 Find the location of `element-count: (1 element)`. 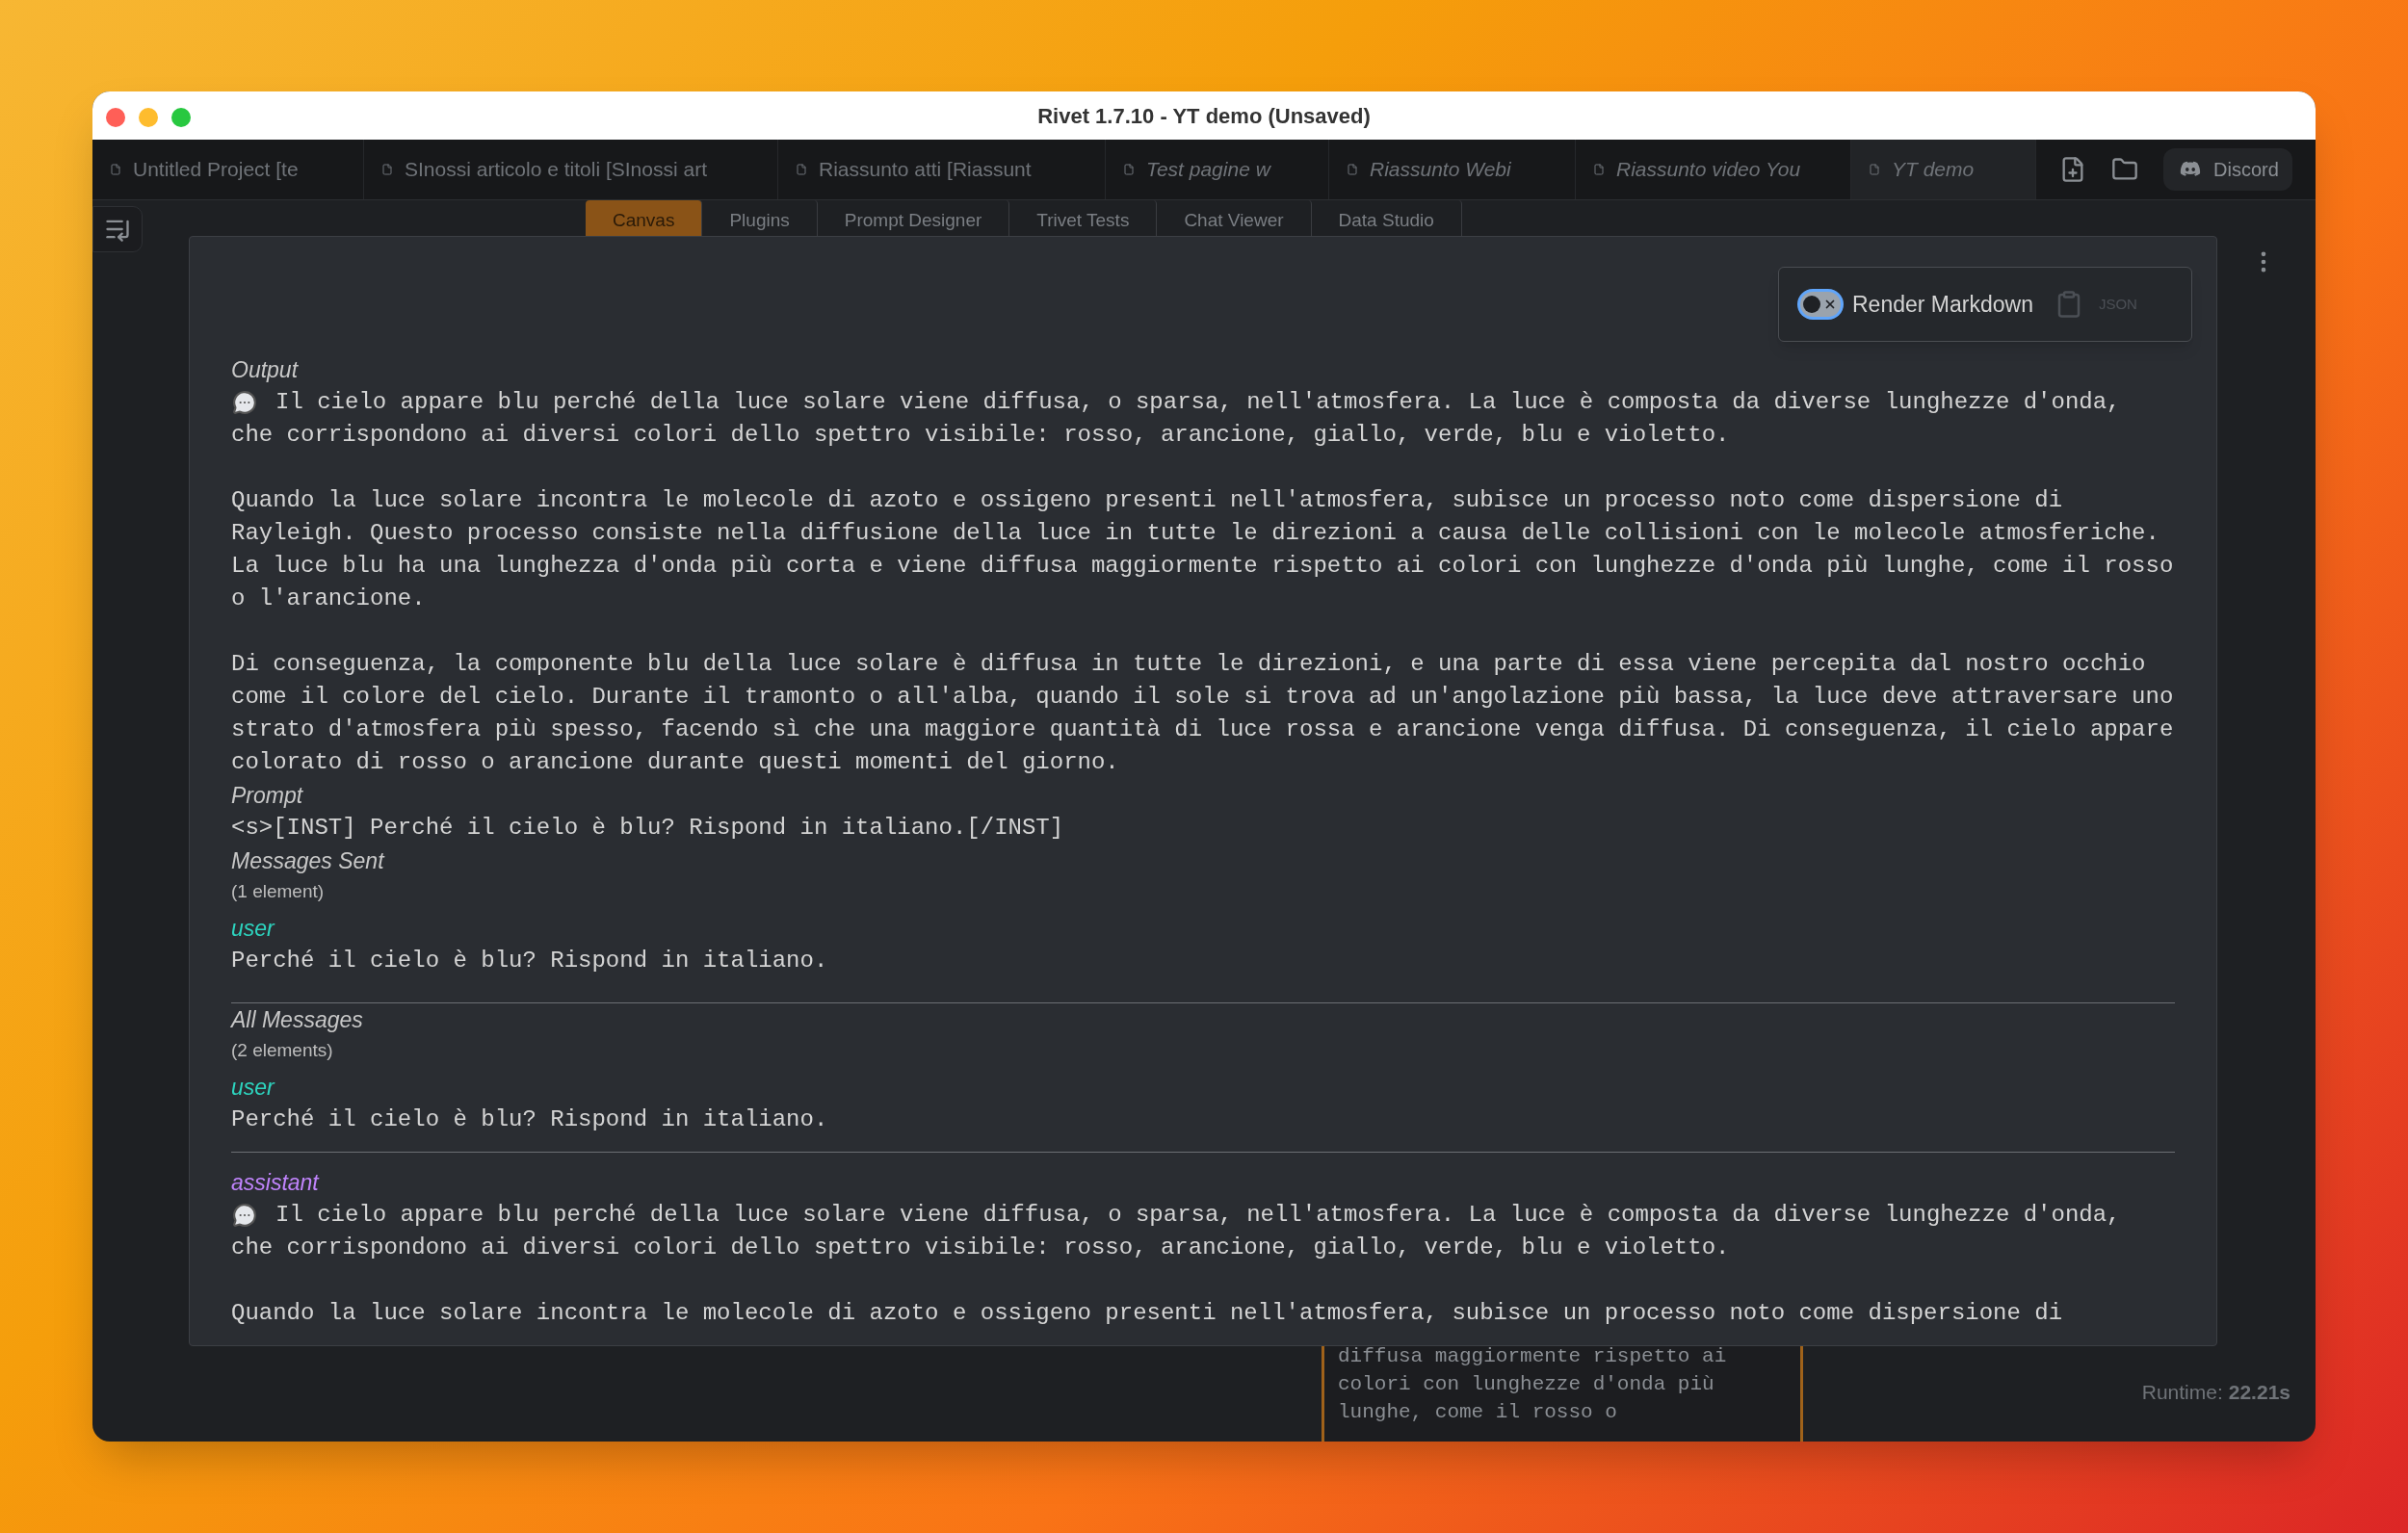

element-count: (1 element) is located at coordinates (278, 891).